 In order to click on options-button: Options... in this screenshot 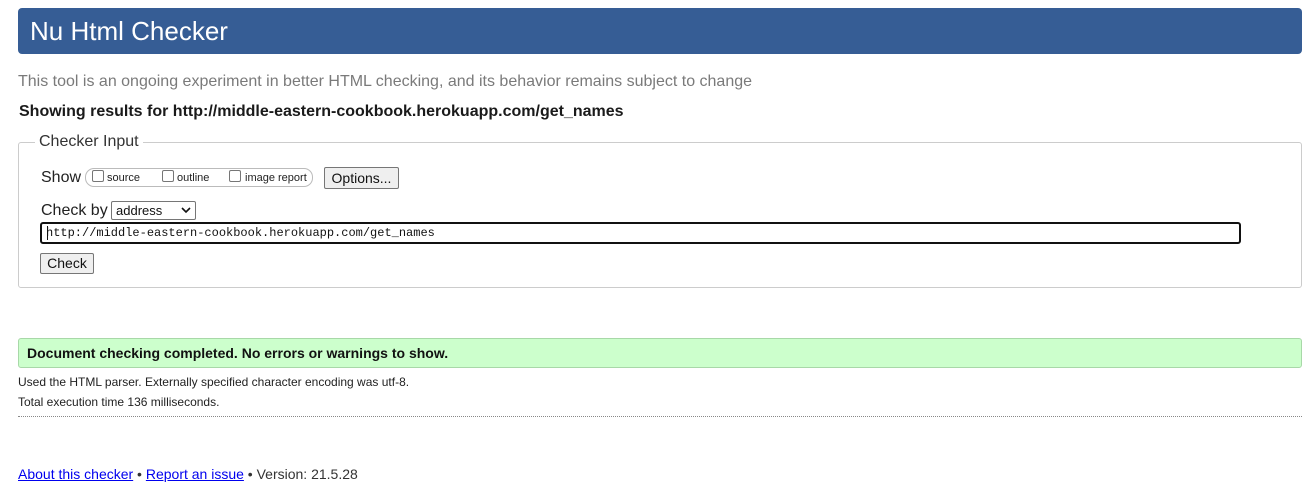, I will do `click(361, 178)`.